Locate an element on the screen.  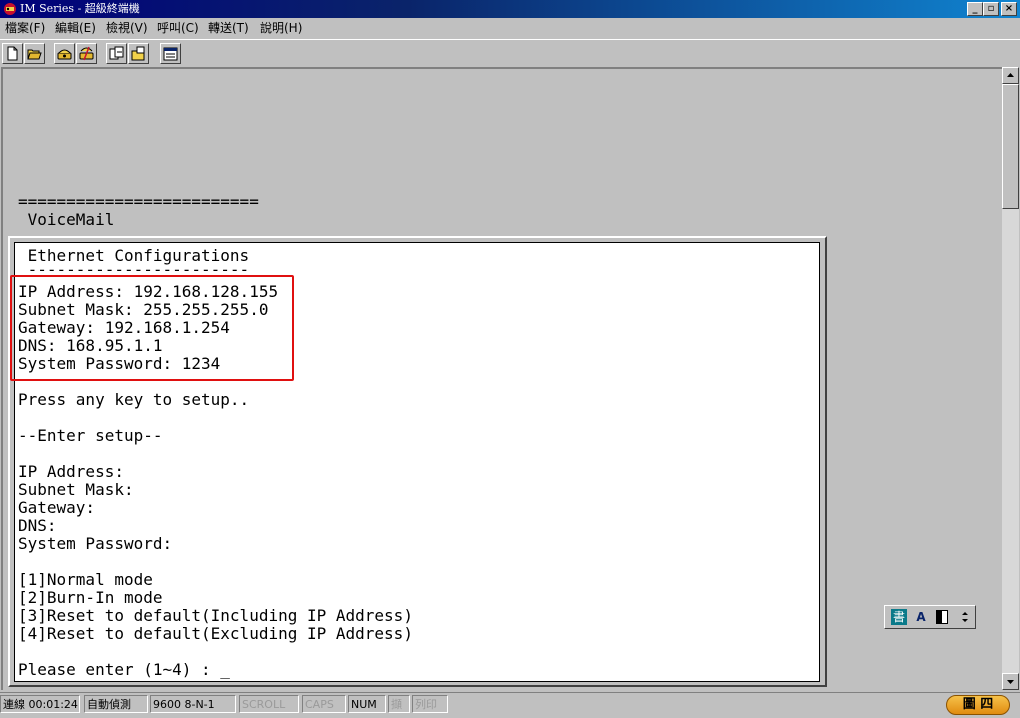
ime-width-icon is located at coordinates (942, 617).